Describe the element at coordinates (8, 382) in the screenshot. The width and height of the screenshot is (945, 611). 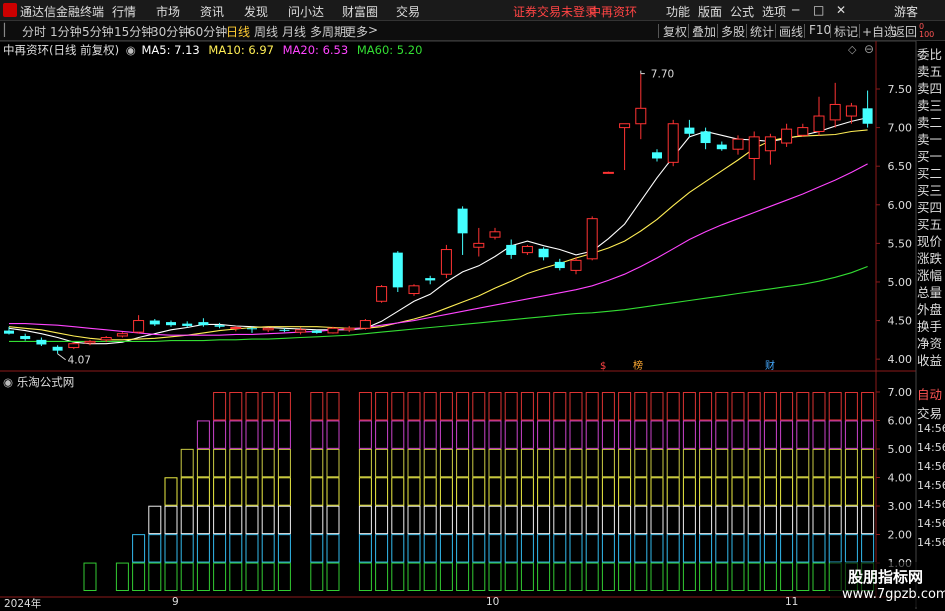
I see `sub-settings-icon: ◉` at that location.